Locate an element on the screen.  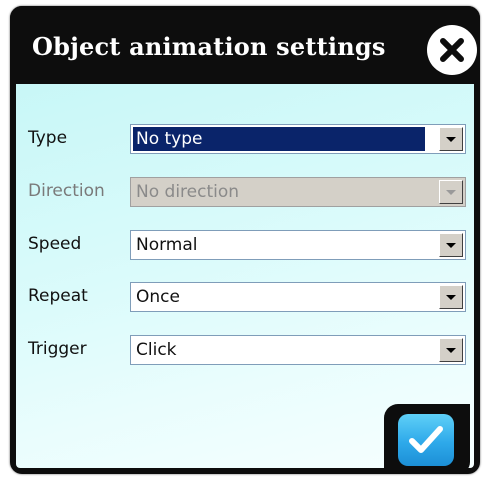
checkmark-icon is located at coordinates (426, 439).